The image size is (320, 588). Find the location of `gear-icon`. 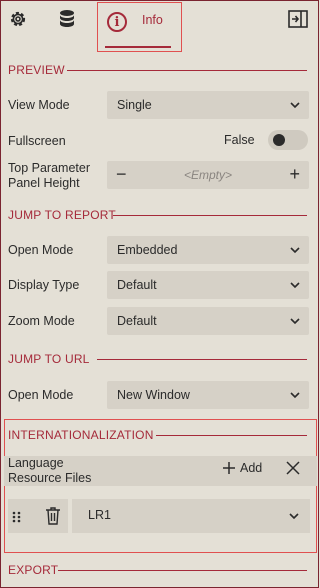

gear-icon is located at coordinates (18, 19).